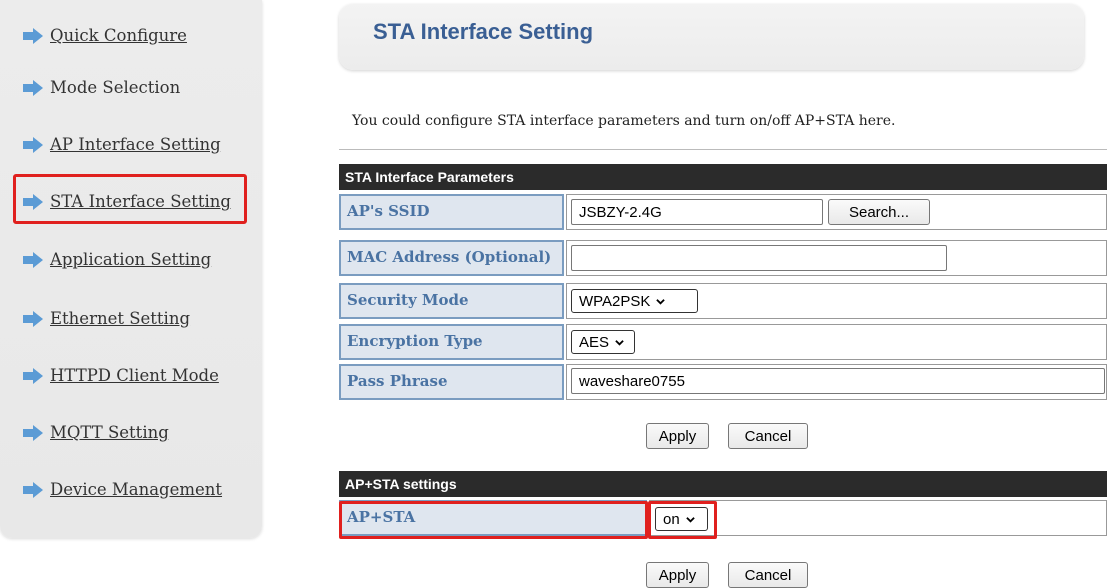 Image resolution: width=1107 pixels, height=588 pixels. Describe the element at coordinates (493, 520) in the screenshot. I see `apsta-label-highlight` at that location.